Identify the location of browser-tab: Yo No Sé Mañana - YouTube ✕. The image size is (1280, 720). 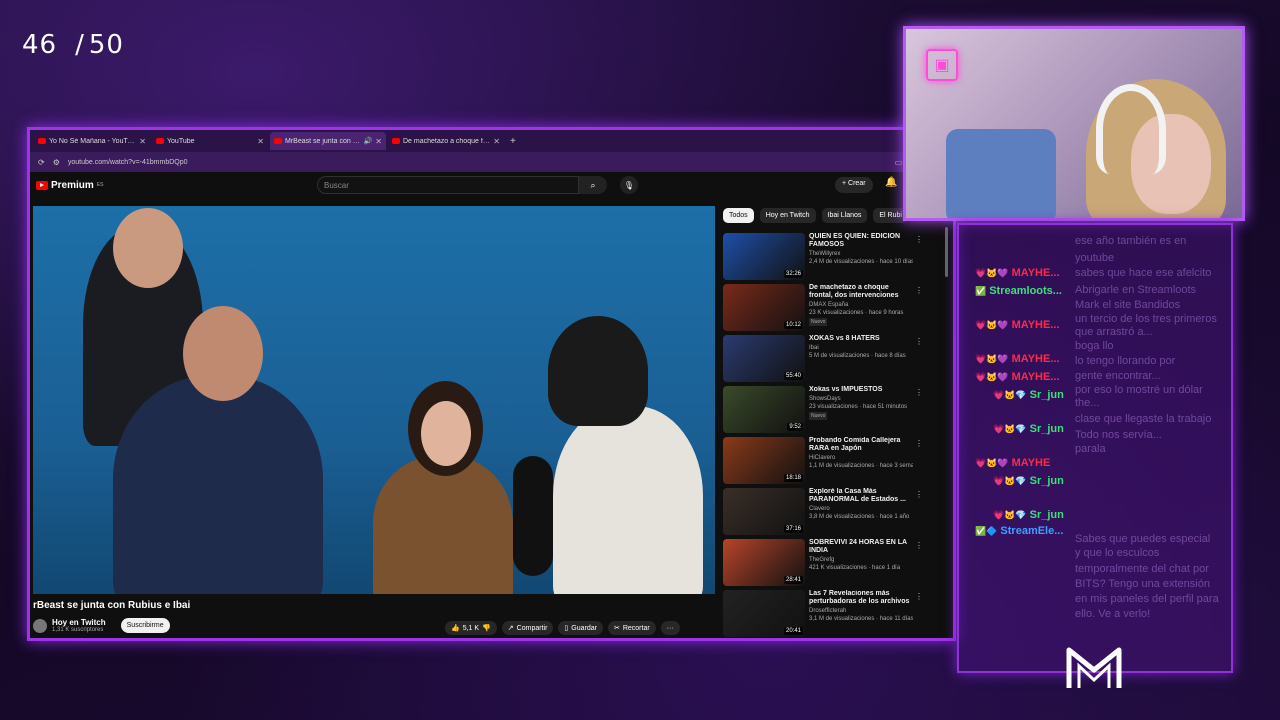
(92, 141).